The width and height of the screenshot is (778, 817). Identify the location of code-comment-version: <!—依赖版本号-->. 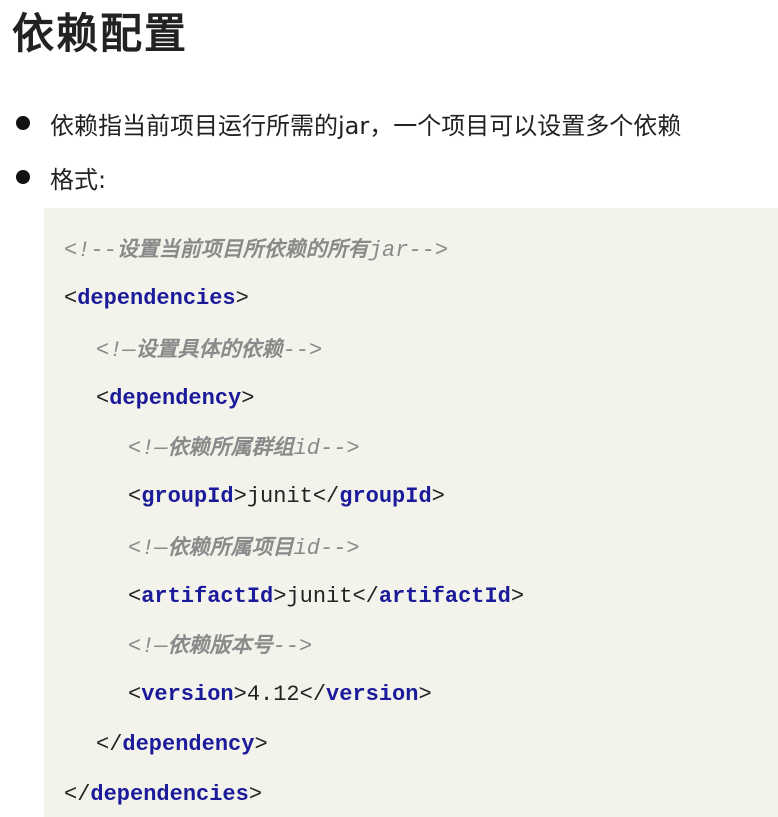
(178, 645).